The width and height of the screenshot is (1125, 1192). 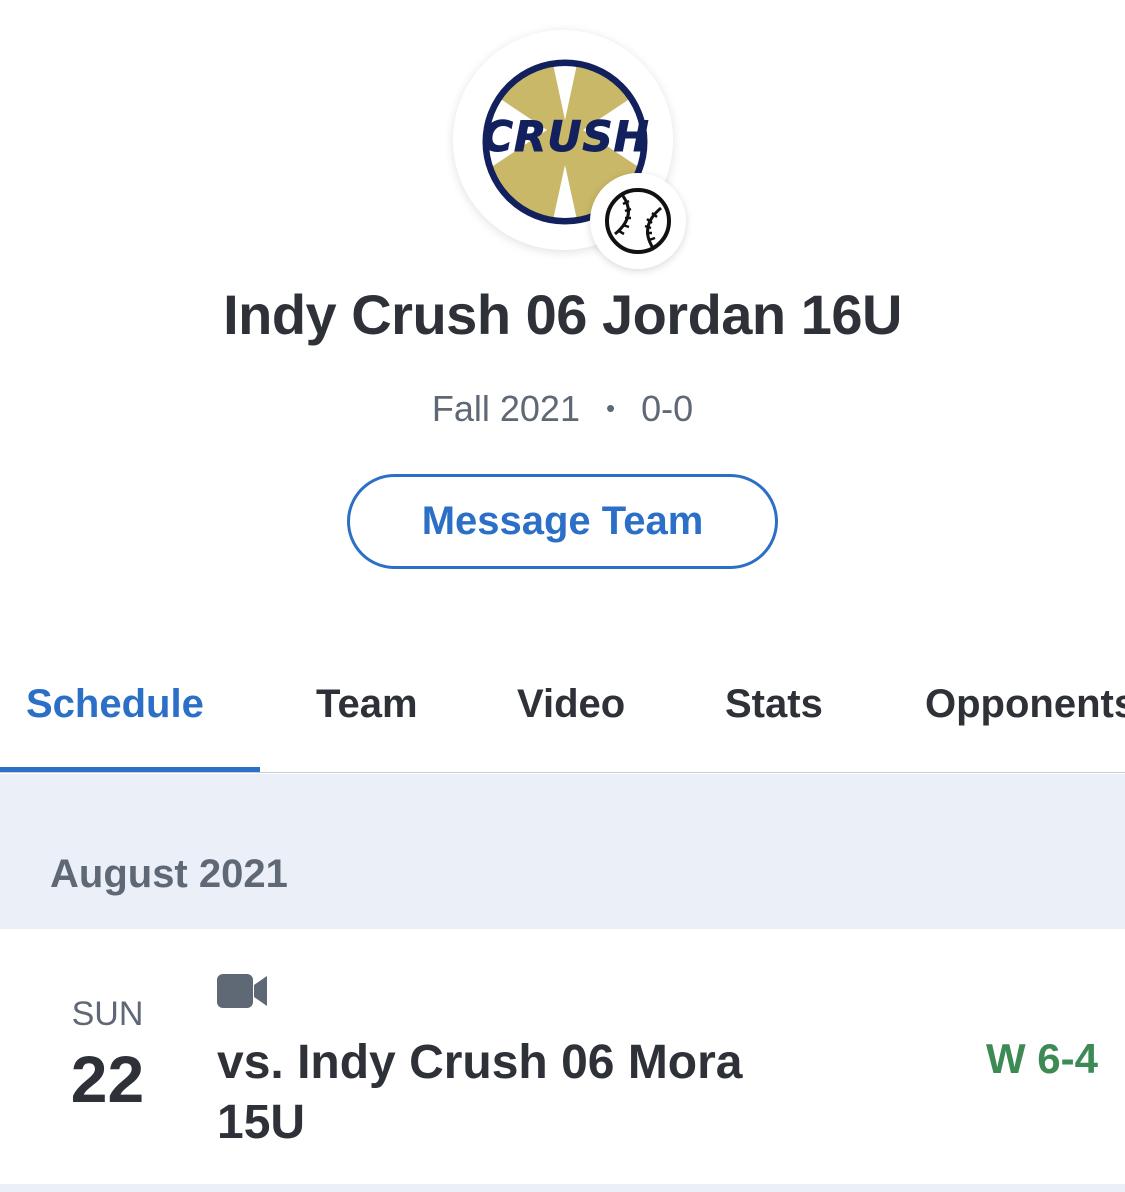 I want to click on video-camera-icon, so click(x=242, y=991).